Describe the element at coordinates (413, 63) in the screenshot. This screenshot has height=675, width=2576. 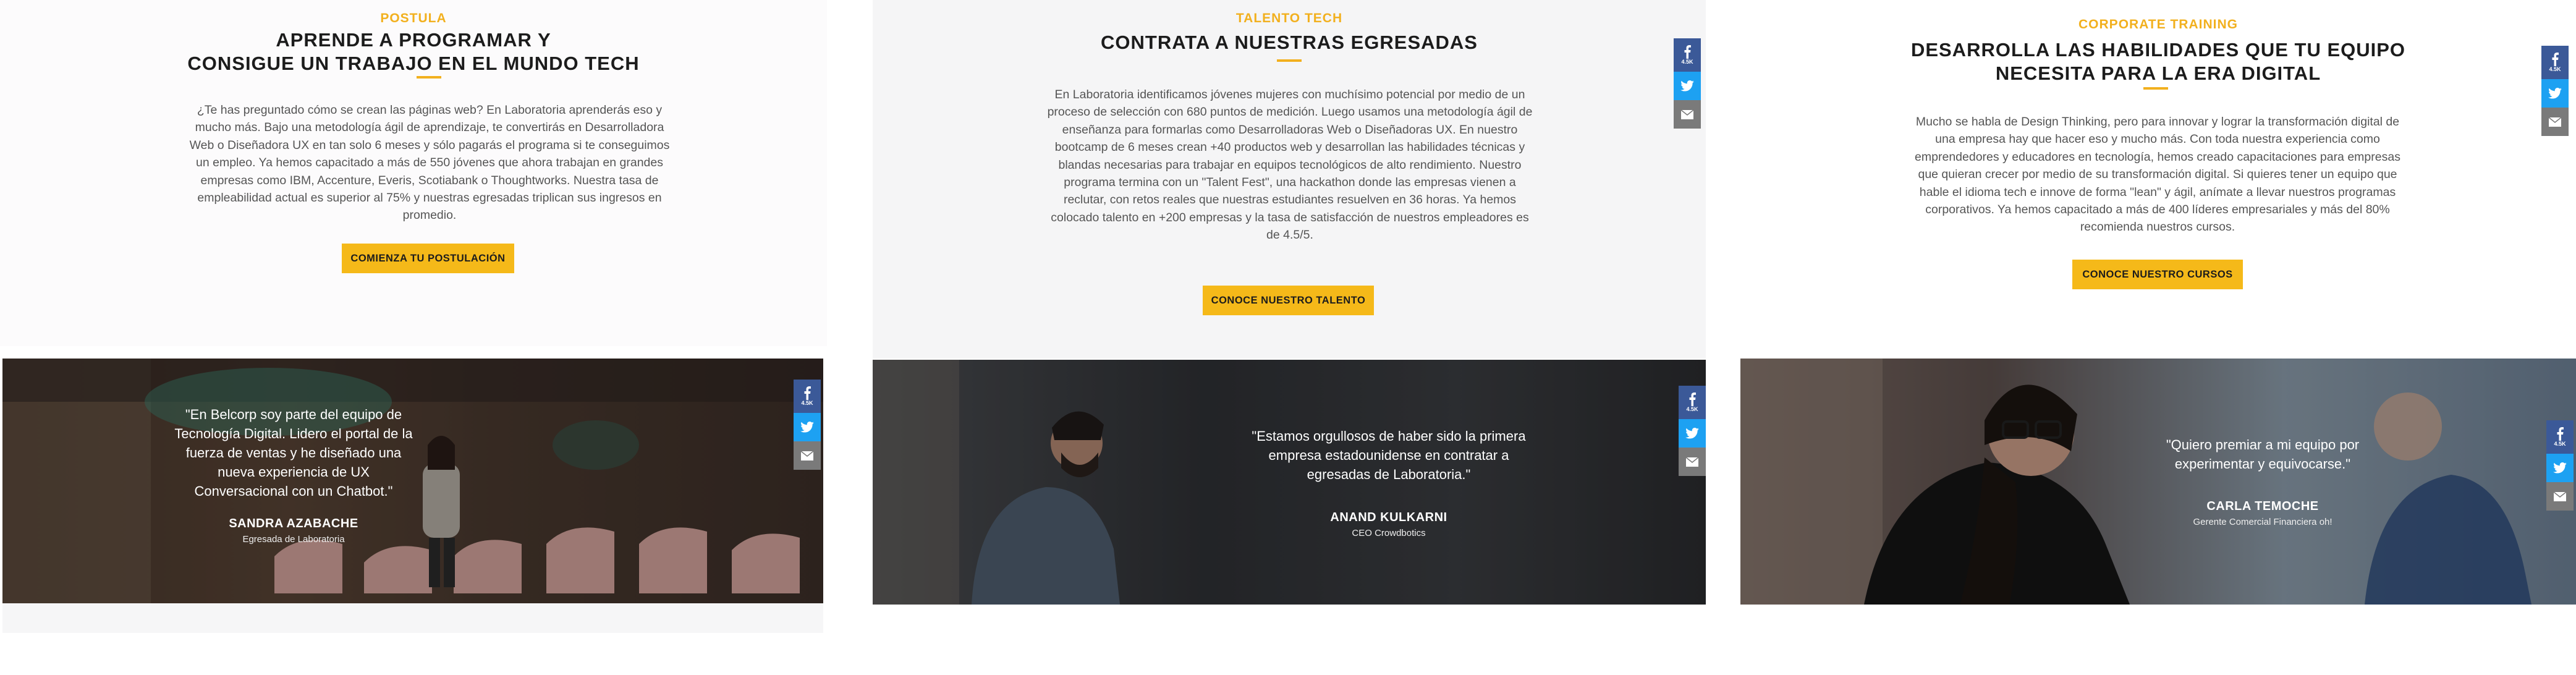
I see `headline-line: CONSIGUE UN TRABAJO EN EL MUNDO TECH` at that location.